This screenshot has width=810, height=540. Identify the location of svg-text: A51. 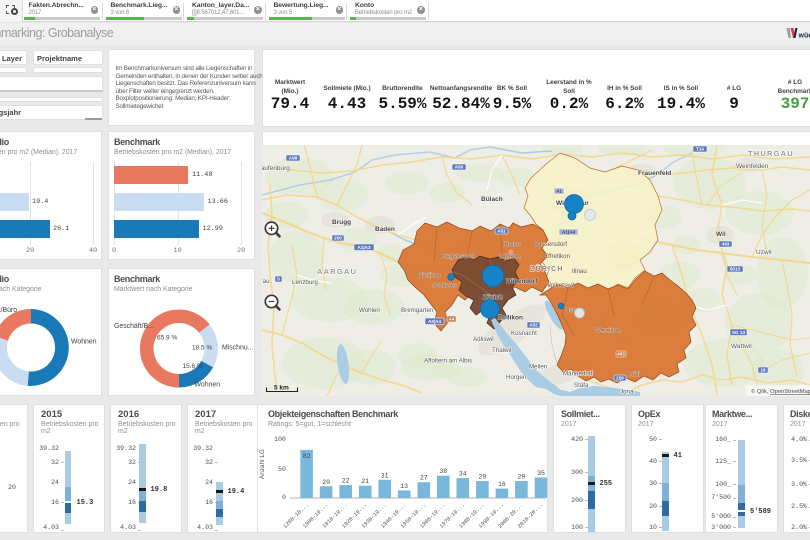
(501, 231).